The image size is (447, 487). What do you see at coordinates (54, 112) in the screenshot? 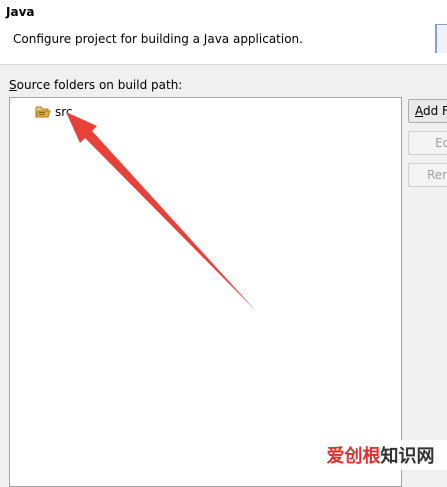
I see `tree-item-src: src` at bounding box center [54, 112].